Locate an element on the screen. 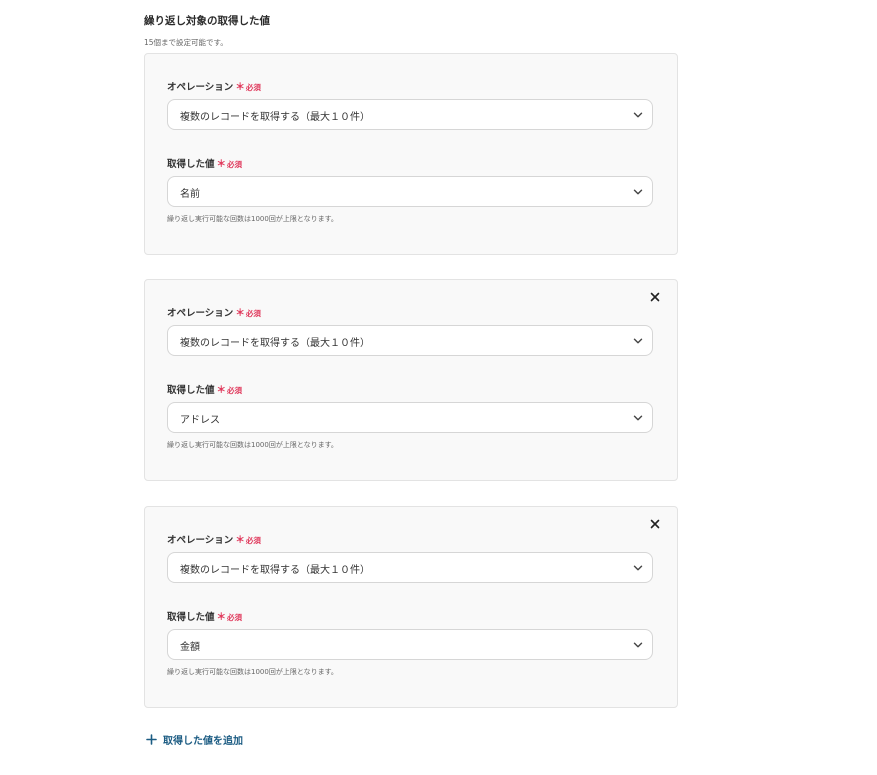 This screenshot has height=775, width=877. add-value-label: 取得した値を追加 is located at coordinates (203, 741).